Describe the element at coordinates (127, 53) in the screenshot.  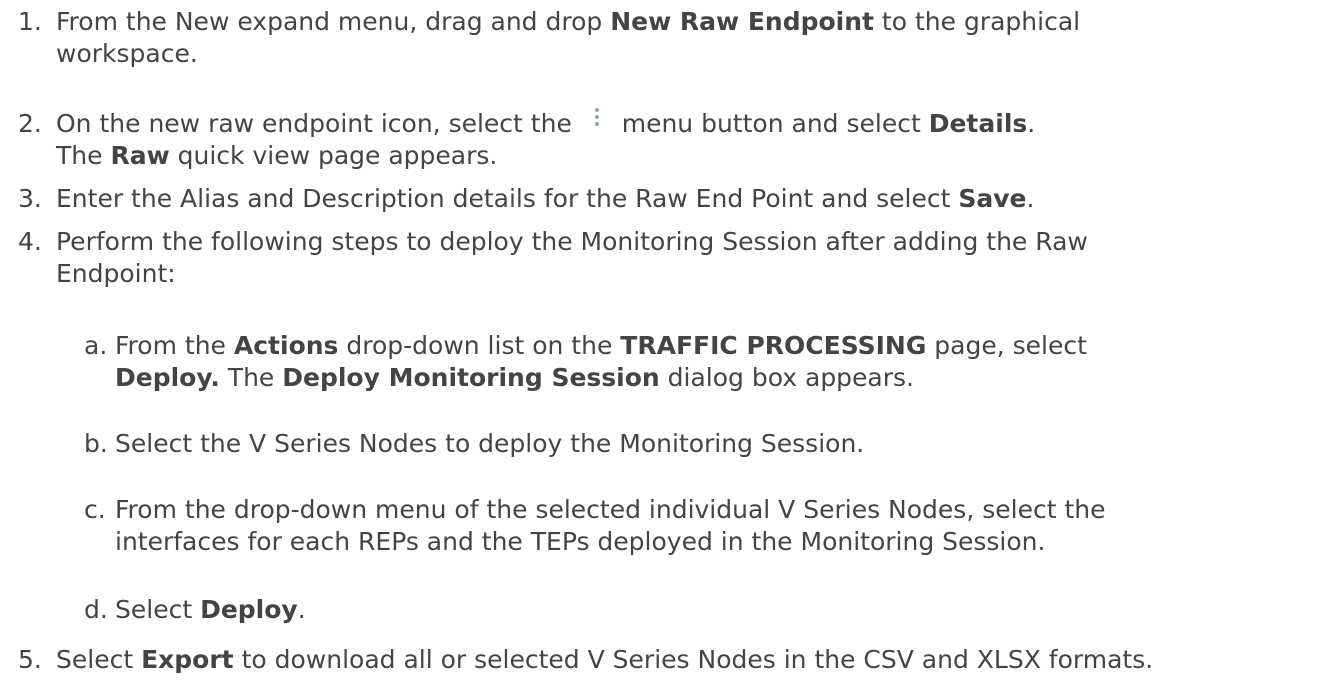
I see `step-text-segment: workspace.` at that location.